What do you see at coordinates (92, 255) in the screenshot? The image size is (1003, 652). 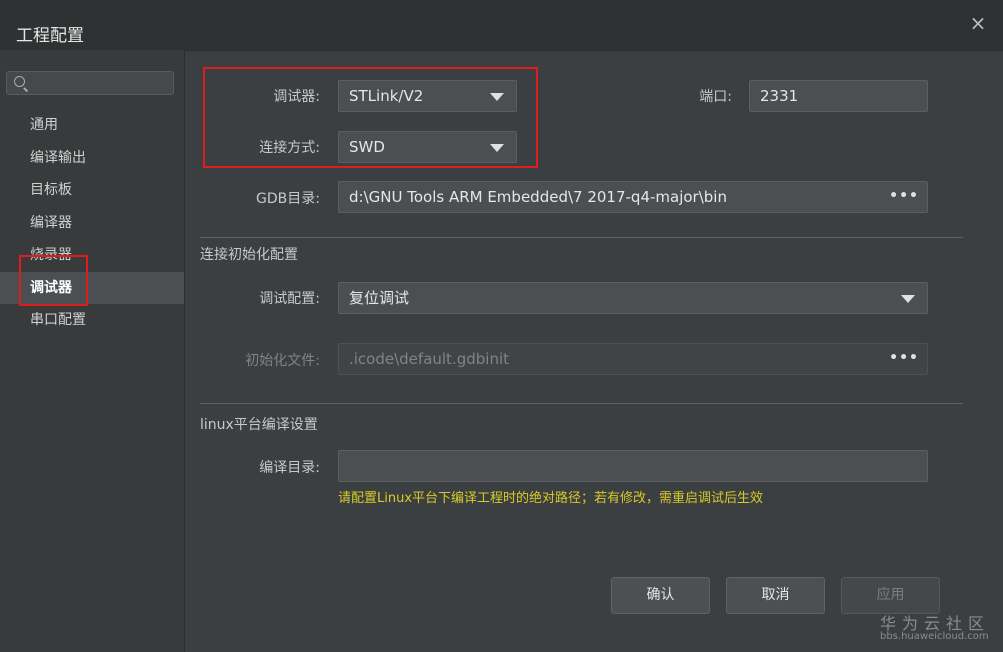 I see `sidebar-item-burner: 烧录器` at bounding box center [92, 255].